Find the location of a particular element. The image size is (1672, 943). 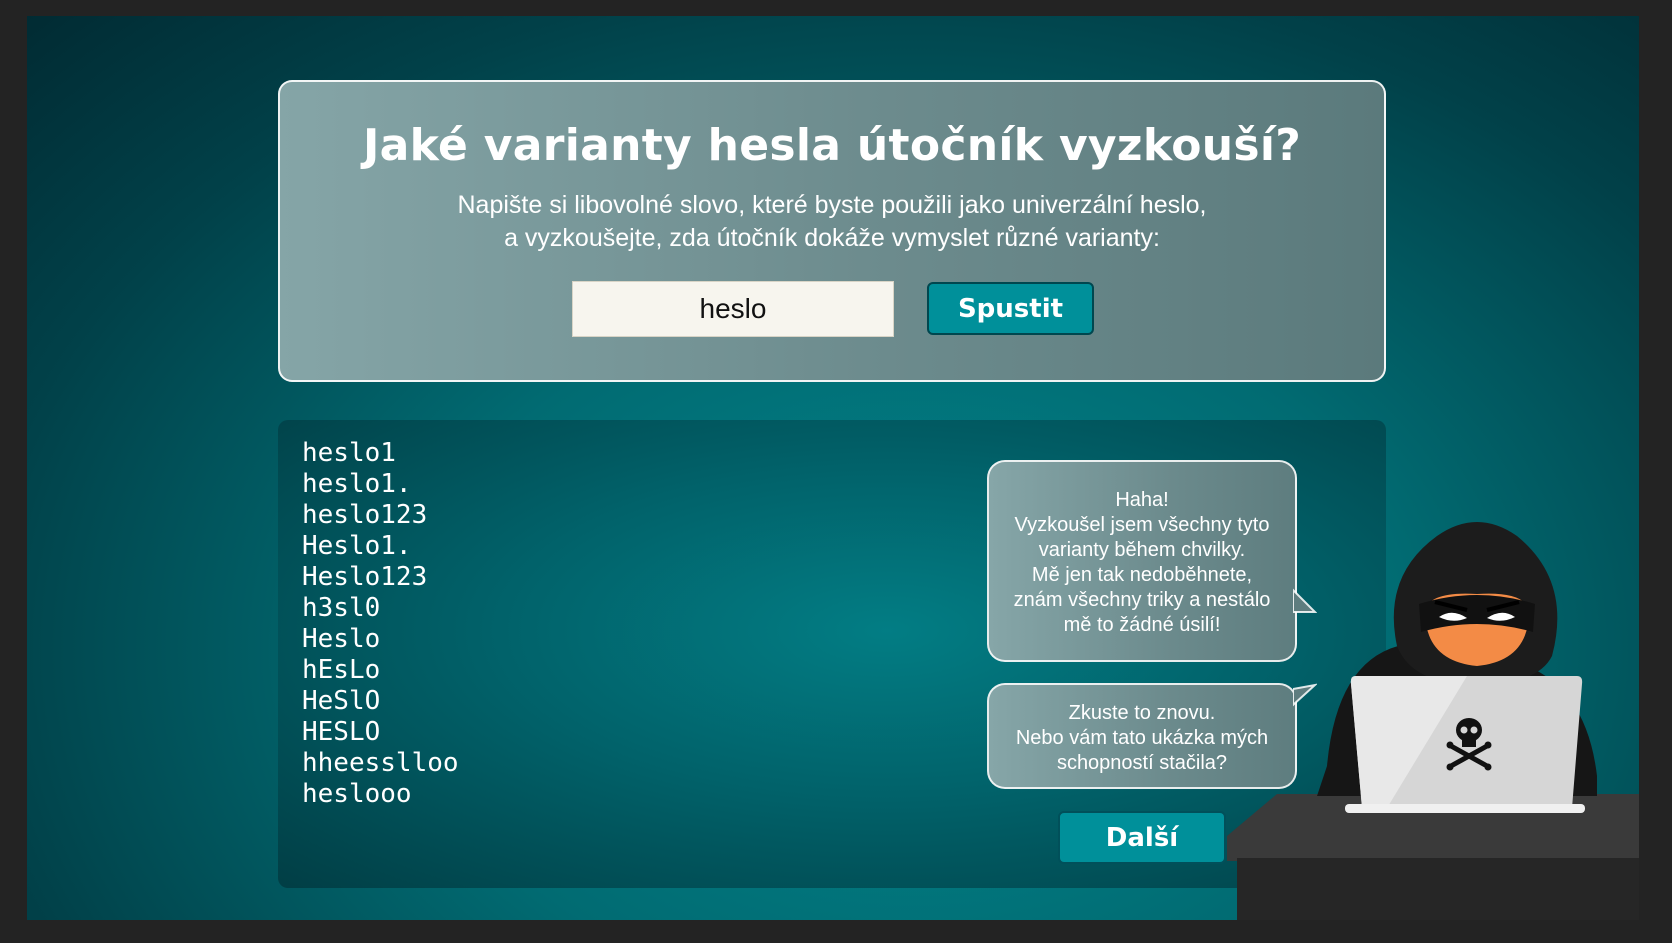

bubble-line: Haha! is located at coordinates (1142, 500).